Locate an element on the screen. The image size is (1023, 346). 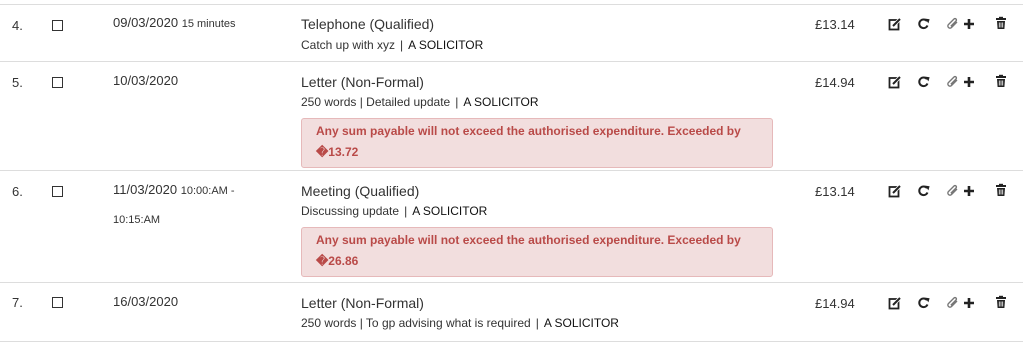
row-number: 4. is located at coordinates (17, 25).